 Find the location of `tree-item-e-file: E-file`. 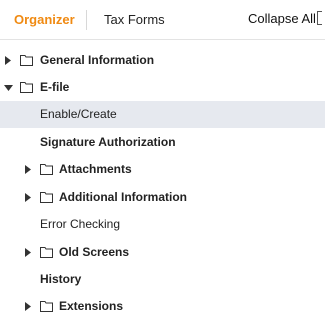

tree-item-e-file: E-file is located at coordinates (162, 87).